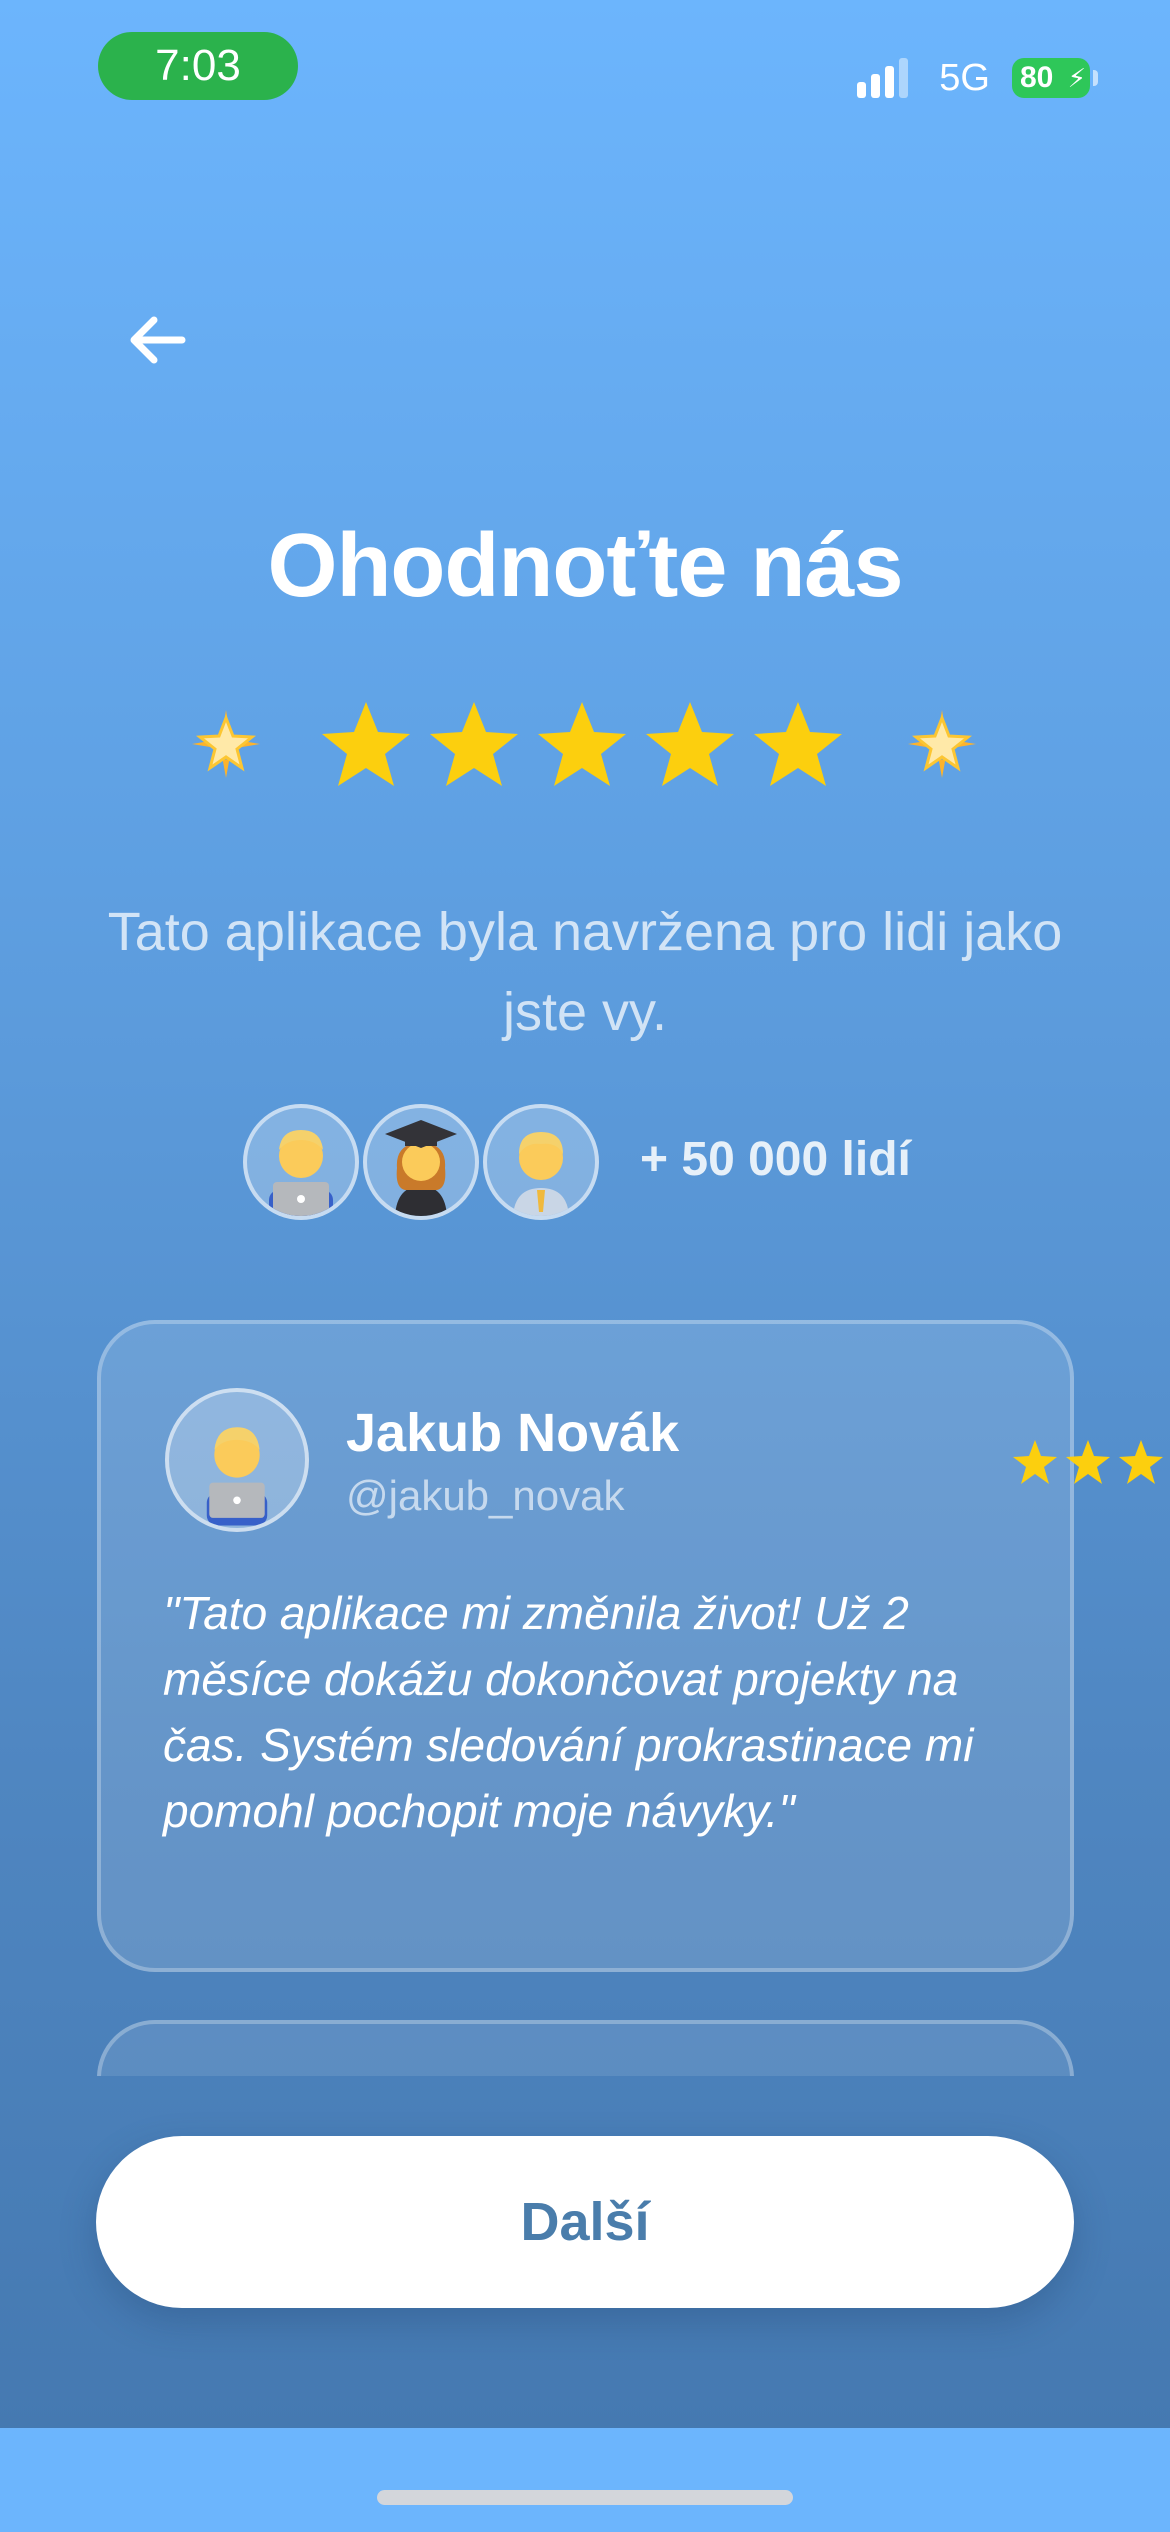  I want to click on next-review-card, so click(585, 2048).